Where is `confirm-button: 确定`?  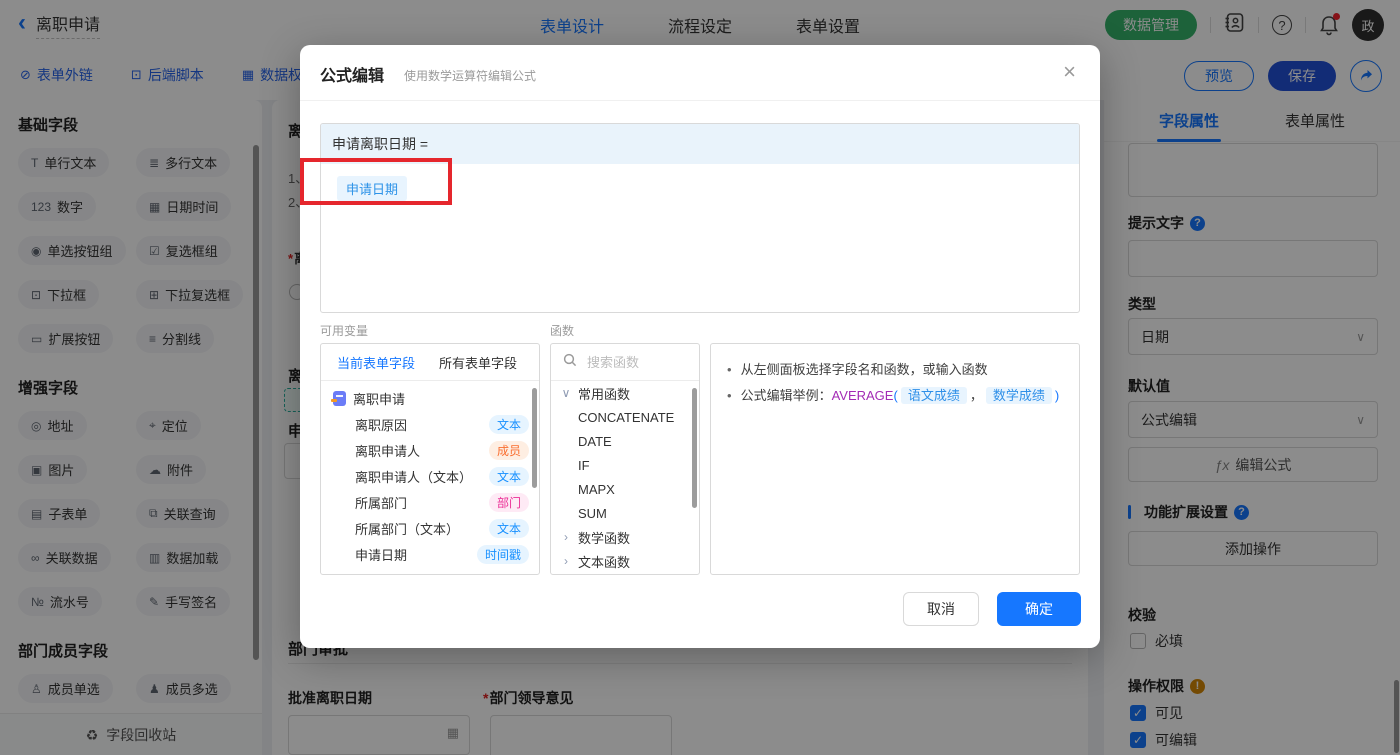 confirm-button: 确定 is located at coordinates (1039, 609).